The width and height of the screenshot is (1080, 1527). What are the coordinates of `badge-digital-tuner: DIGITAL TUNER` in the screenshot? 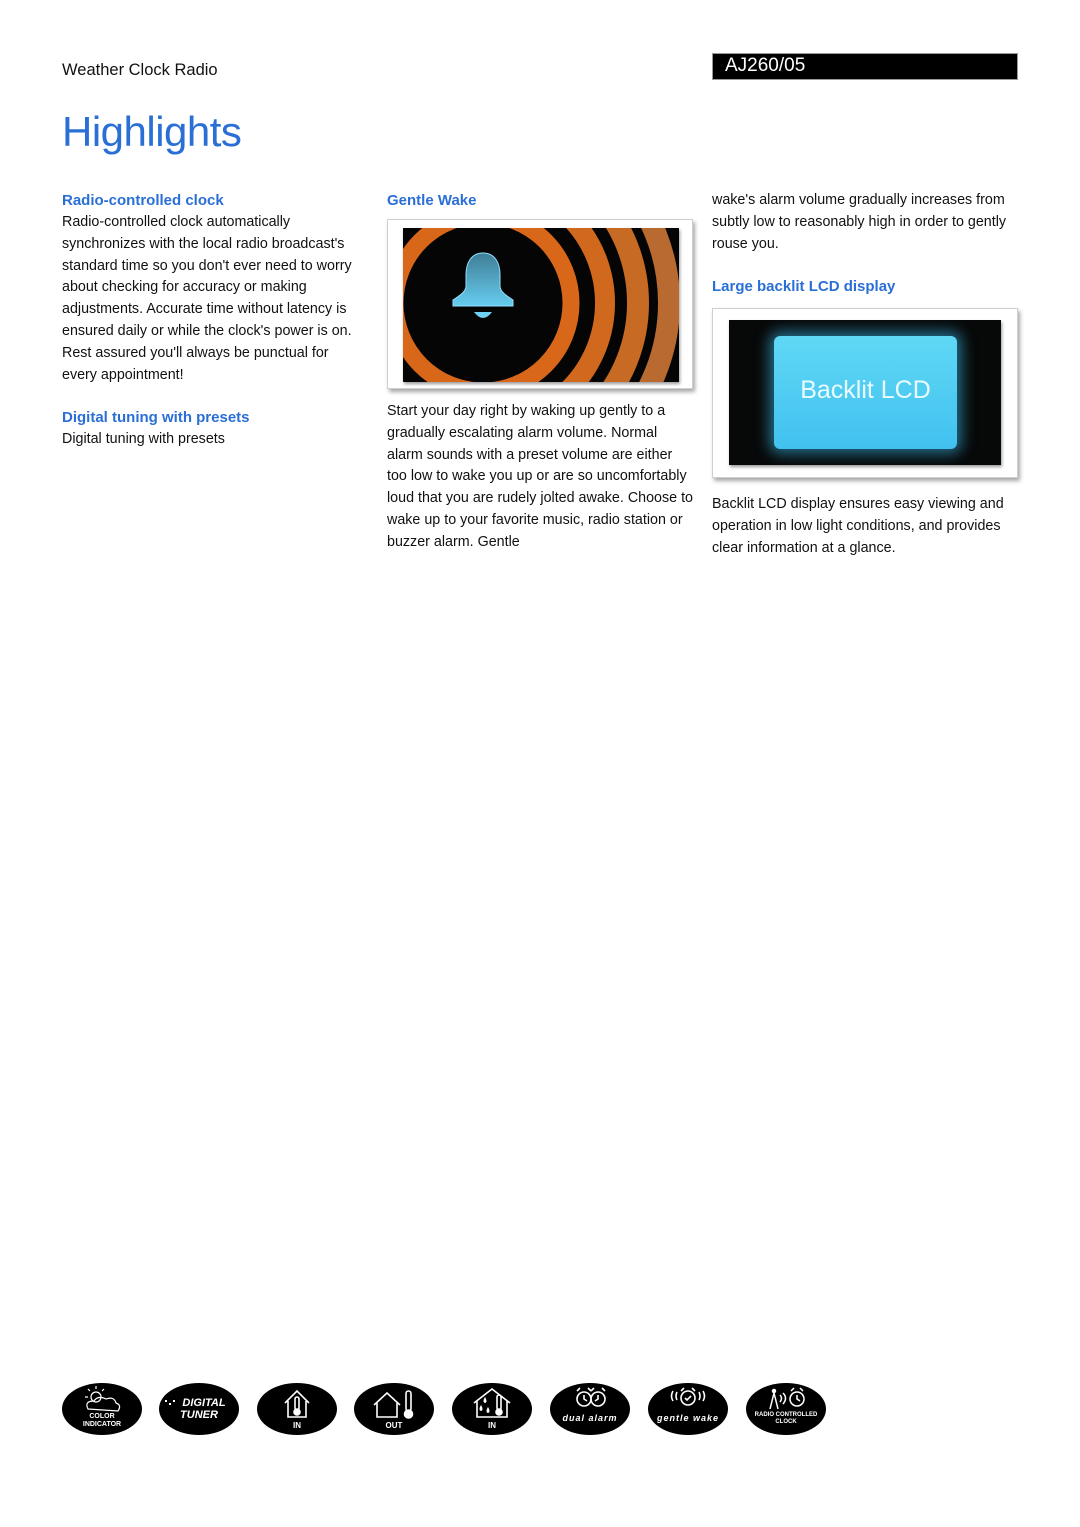 It's located at (199, 1409).